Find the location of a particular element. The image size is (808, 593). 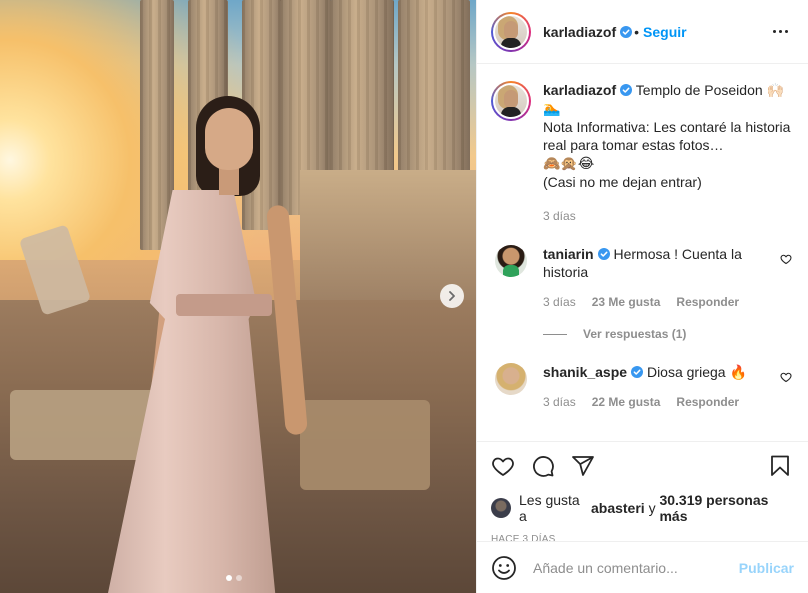

comment-author: shanik_aspe is located at coordinates (585, 372).